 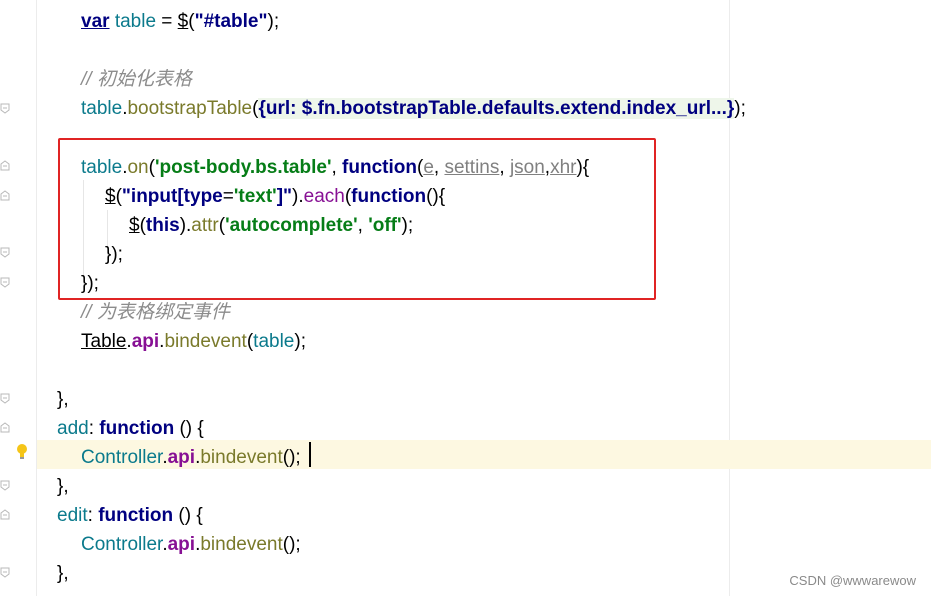 I want to click on watermark: CSDN @wwwarewow, so click(x=852, y=580).